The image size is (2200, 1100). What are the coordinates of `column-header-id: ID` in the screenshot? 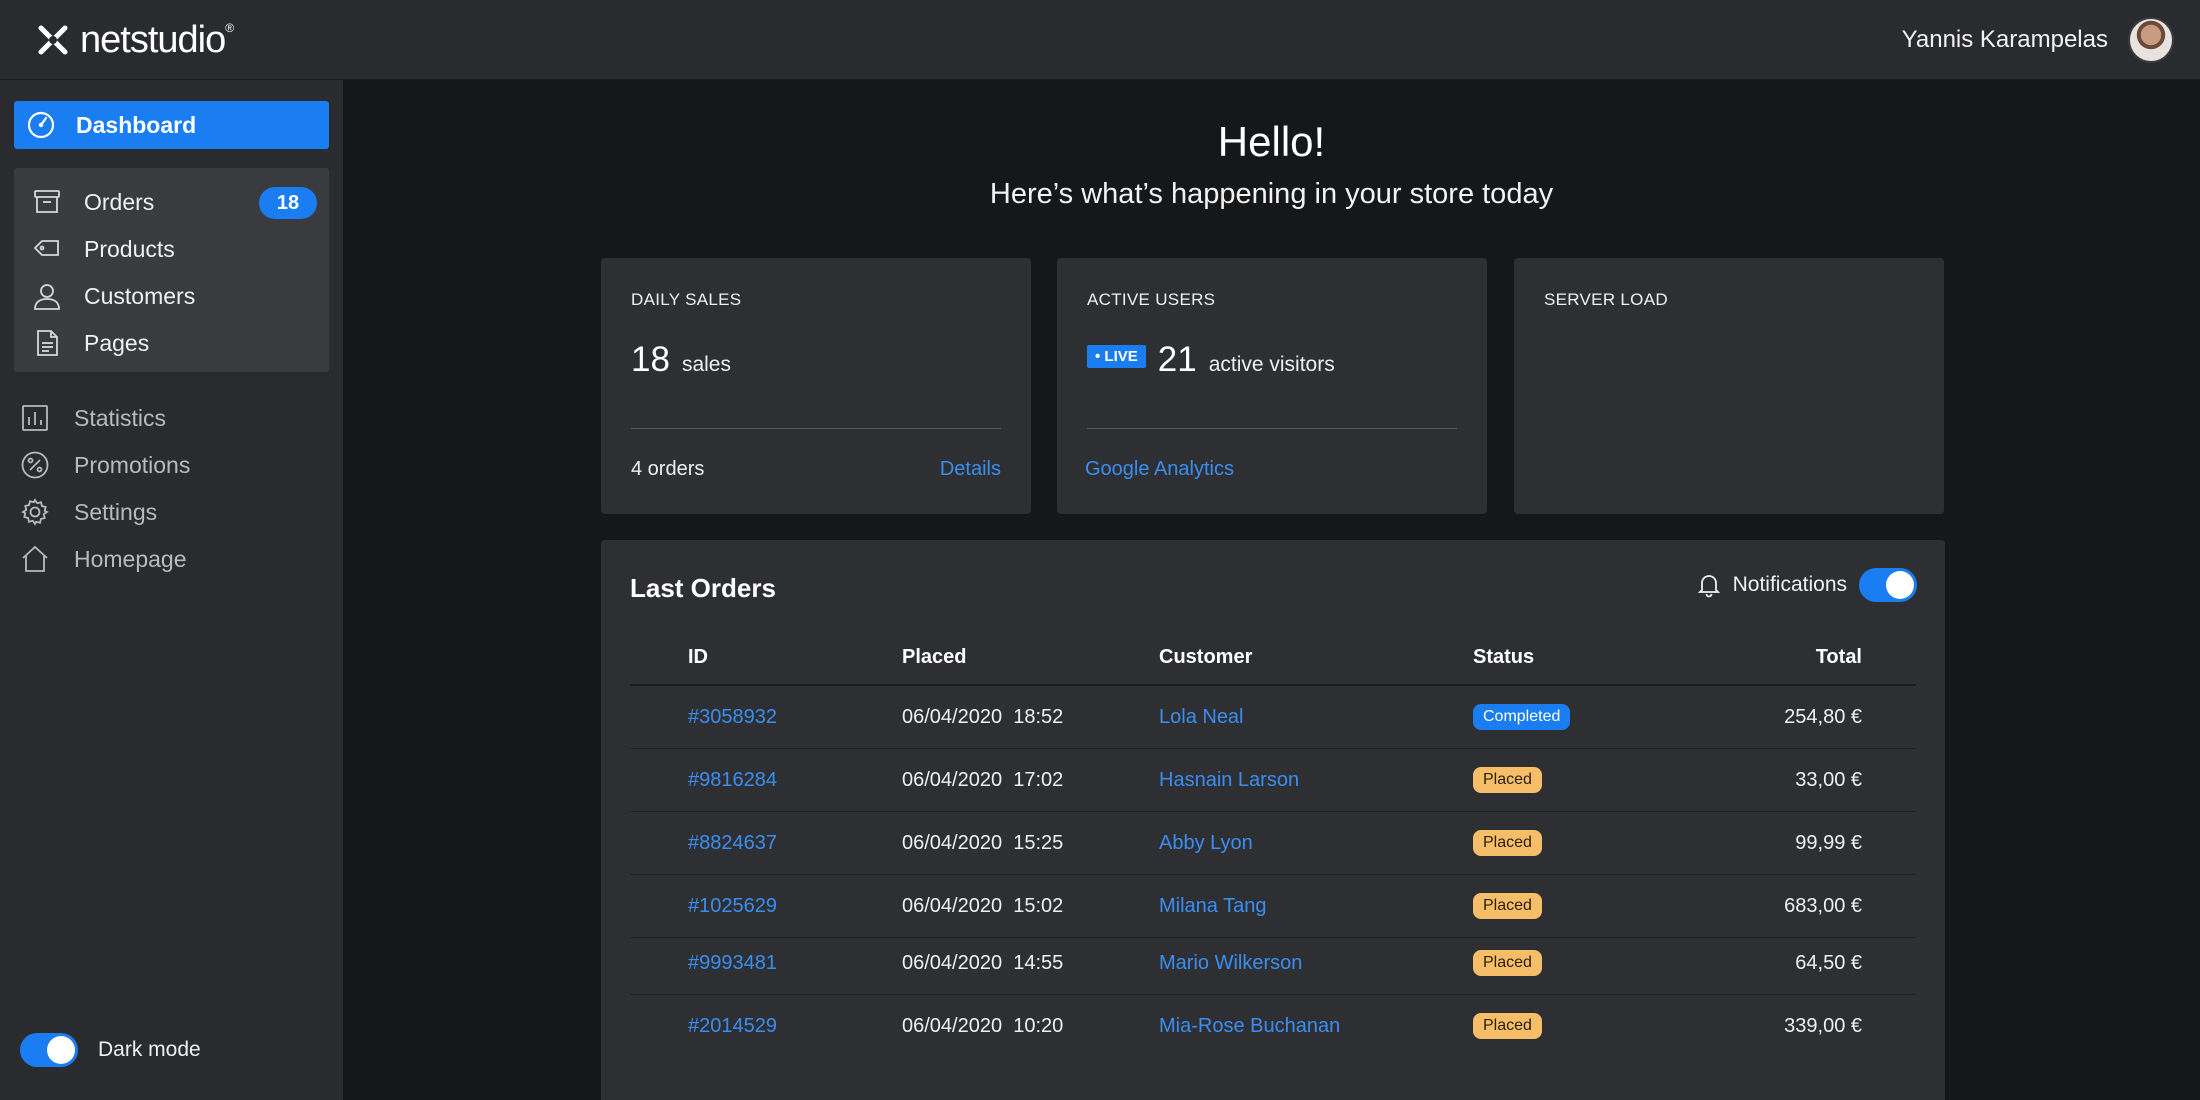 It's located at (698, 657).